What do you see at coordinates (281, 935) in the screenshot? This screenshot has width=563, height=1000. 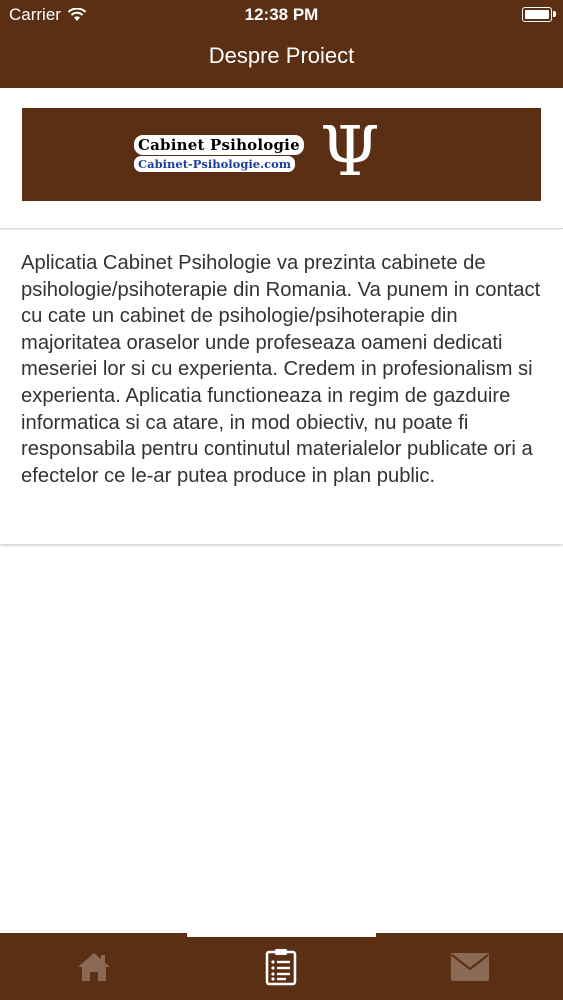 I see `selected-tab-indicator` at bounding box center [281, 935].